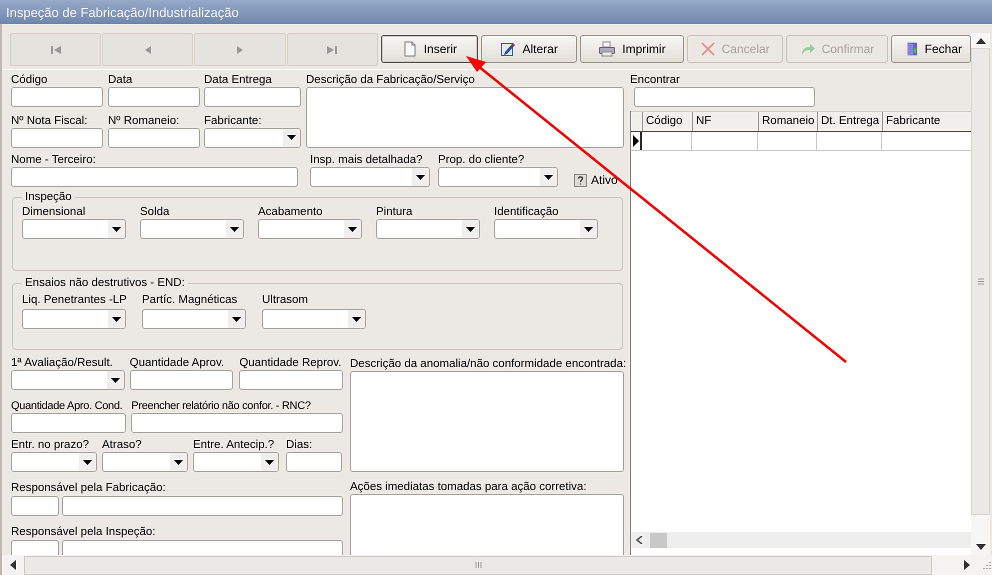  What do you see at coordinates (468, 487) in the screenshot?
I see `field-label: Ações imediatas tomadas para ação corretiva:` at bounding box center [468, 487].